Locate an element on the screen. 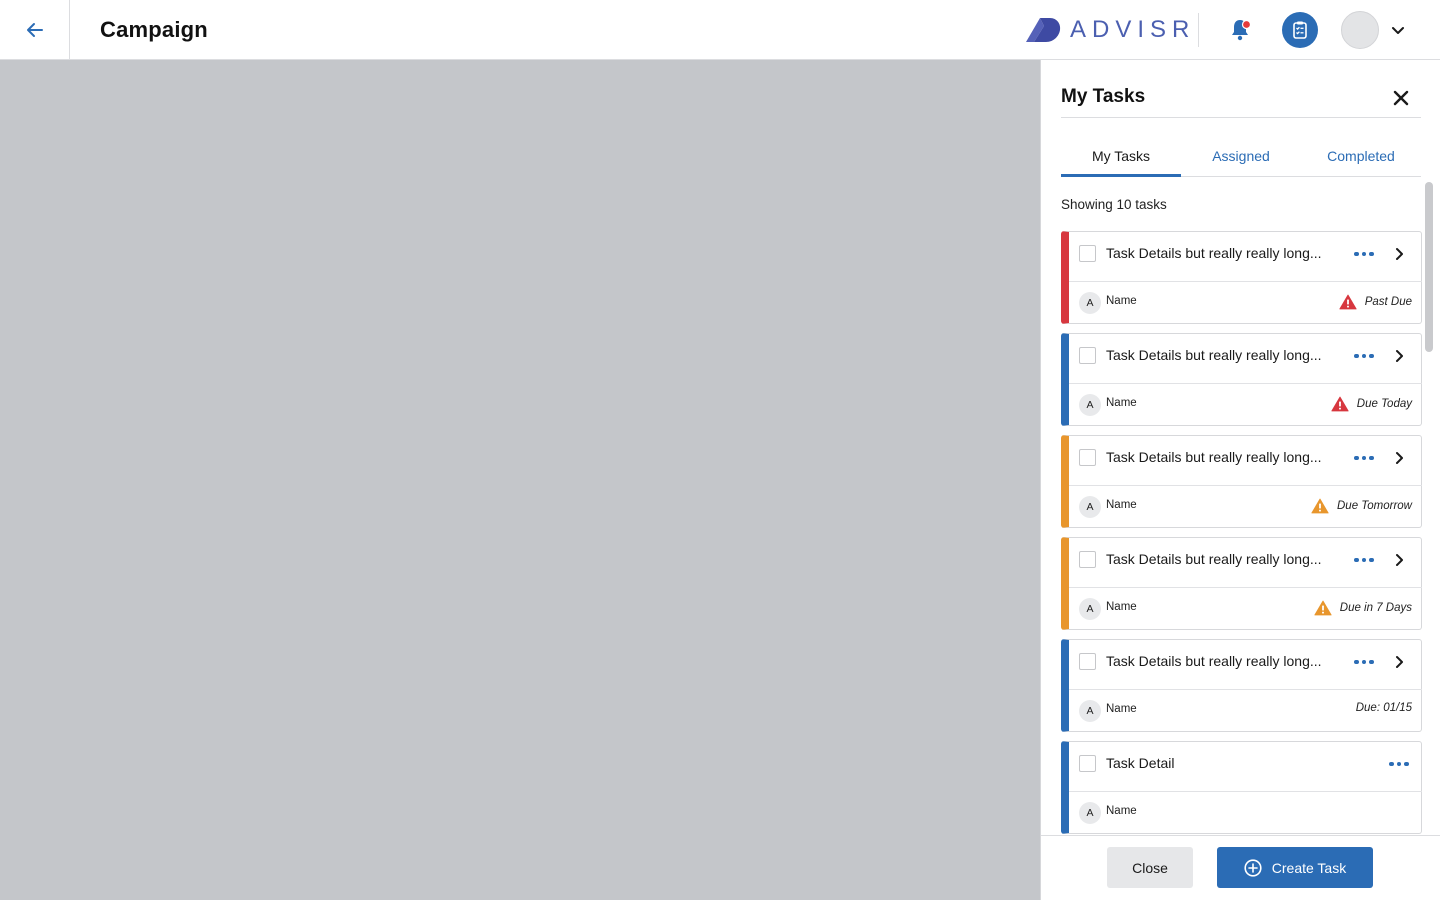  due-label: Past Due is located at coordinates (1388, 302).